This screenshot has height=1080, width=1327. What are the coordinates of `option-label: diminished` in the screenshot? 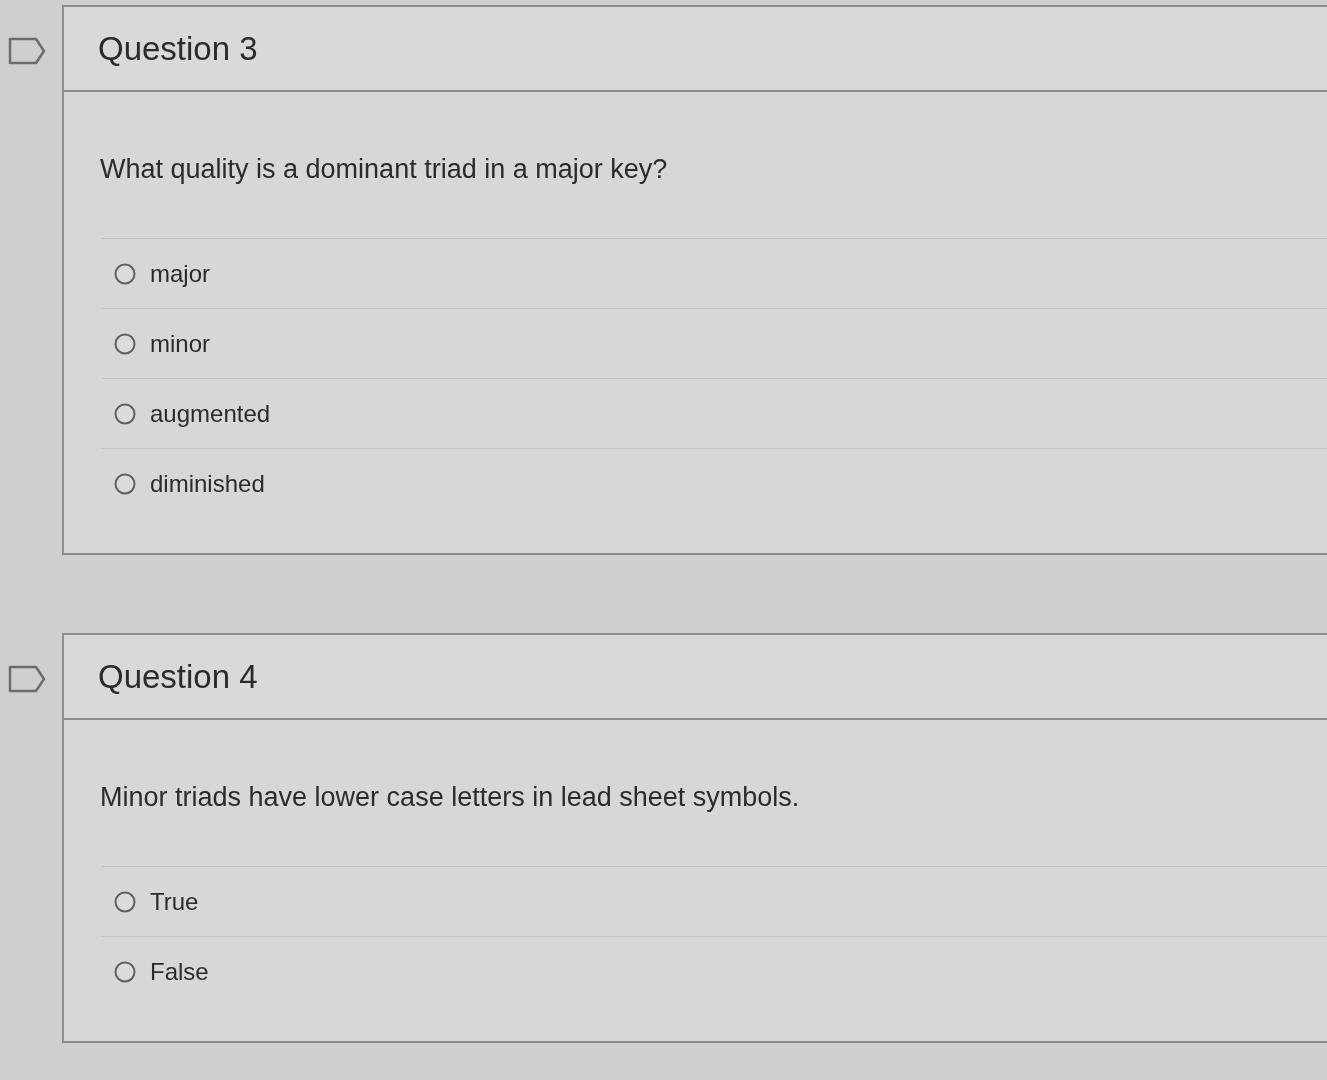 It's located at (207, 483).